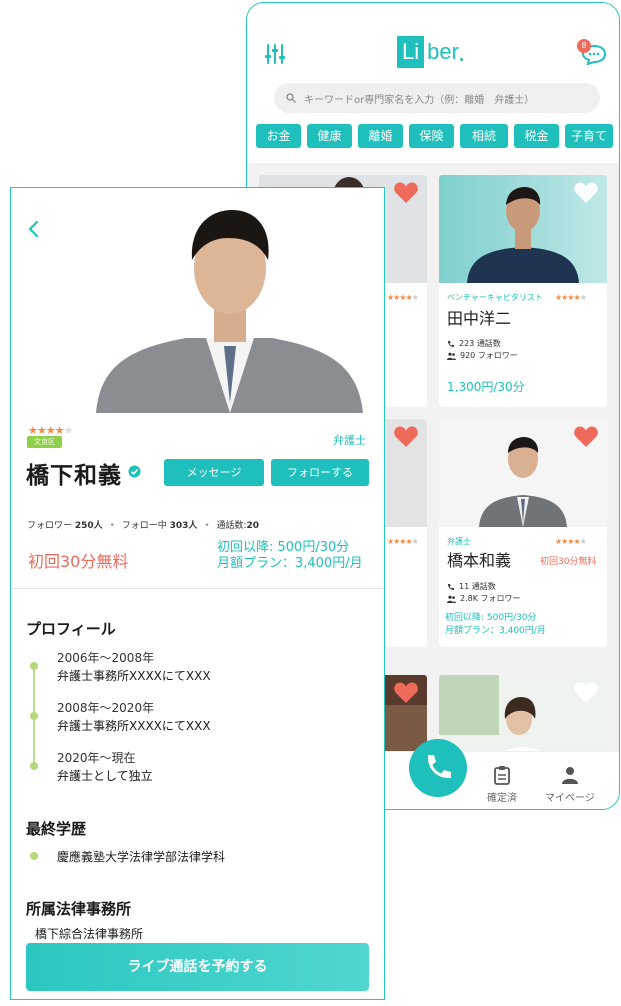 The width and height of the screenshot is (621, 1006). Describe the element at coordinates (490, 598) in the screenshot. I see `follower-count-text: 2.8K フォロワー` at that location.